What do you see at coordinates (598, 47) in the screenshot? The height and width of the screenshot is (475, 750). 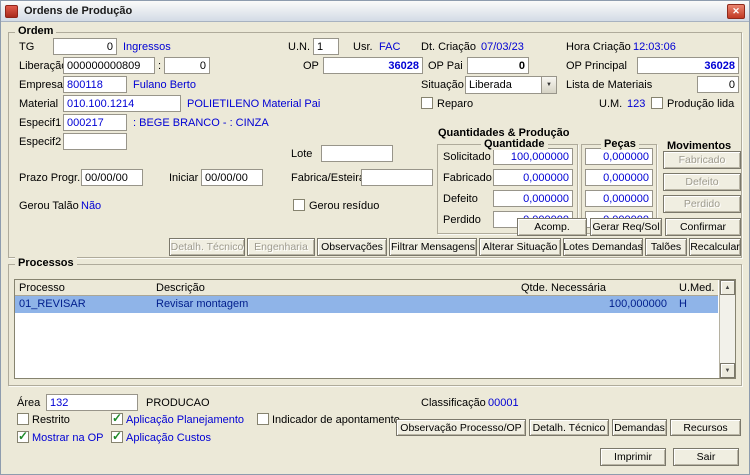 I see `hora-criacao-label: Hora Criação` at bounding box center [598, 47].